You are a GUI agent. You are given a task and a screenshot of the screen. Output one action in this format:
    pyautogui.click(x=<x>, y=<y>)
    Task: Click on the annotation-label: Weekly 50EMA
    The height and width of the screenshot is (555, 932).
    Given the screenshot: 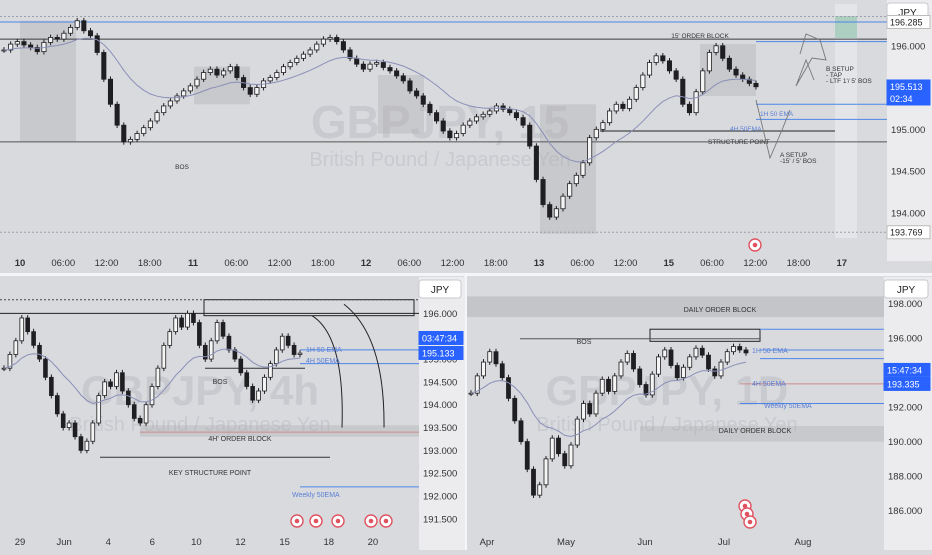 What is the action you would take?
    pyautogui.click(x=788, y=406)
    